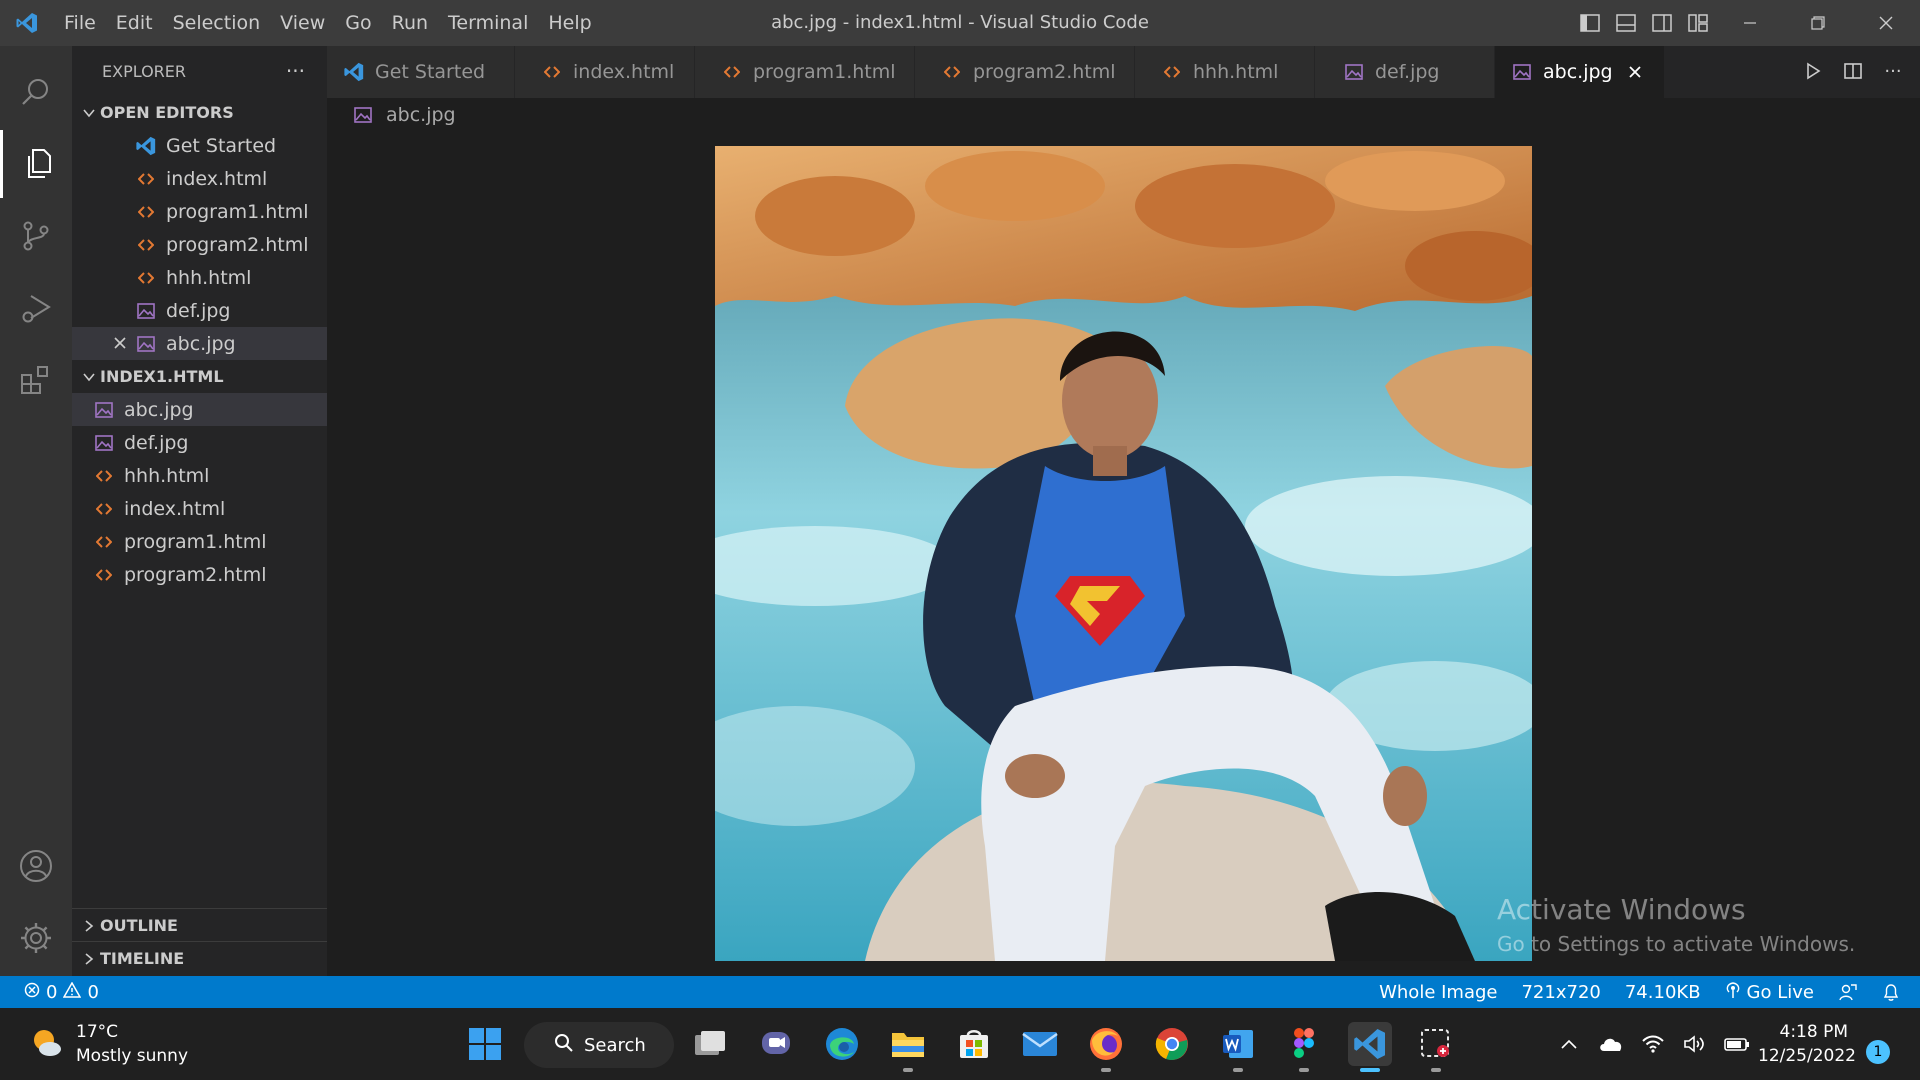  Describe the element at coordinates (1569, 1044) in the screenshot. I see `chevron-up-icon` at that location.